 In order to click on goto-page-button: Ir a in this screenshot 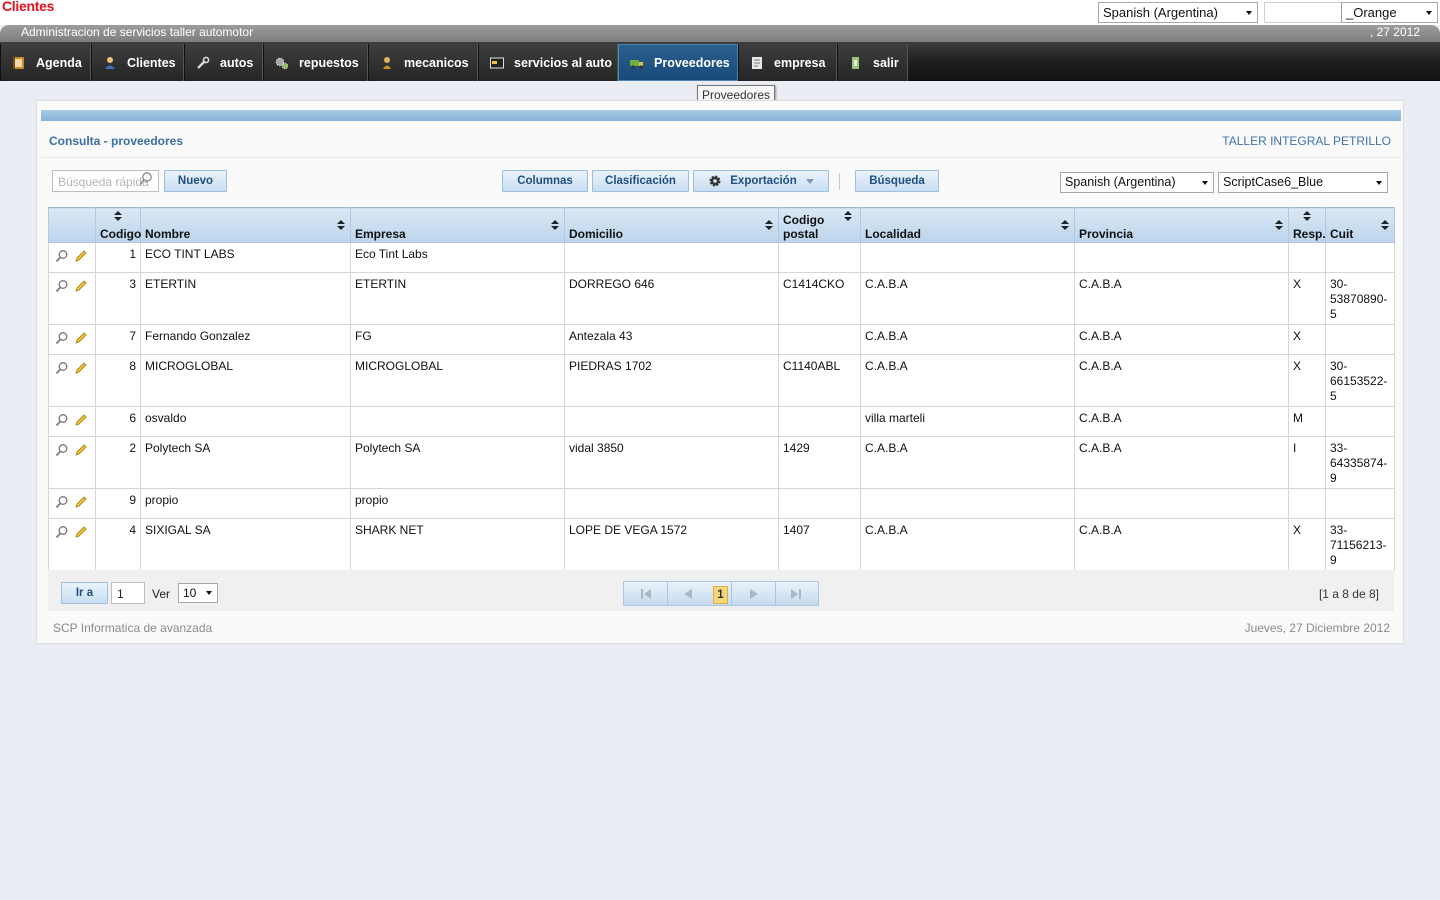, I will do `click(84, 593)`.